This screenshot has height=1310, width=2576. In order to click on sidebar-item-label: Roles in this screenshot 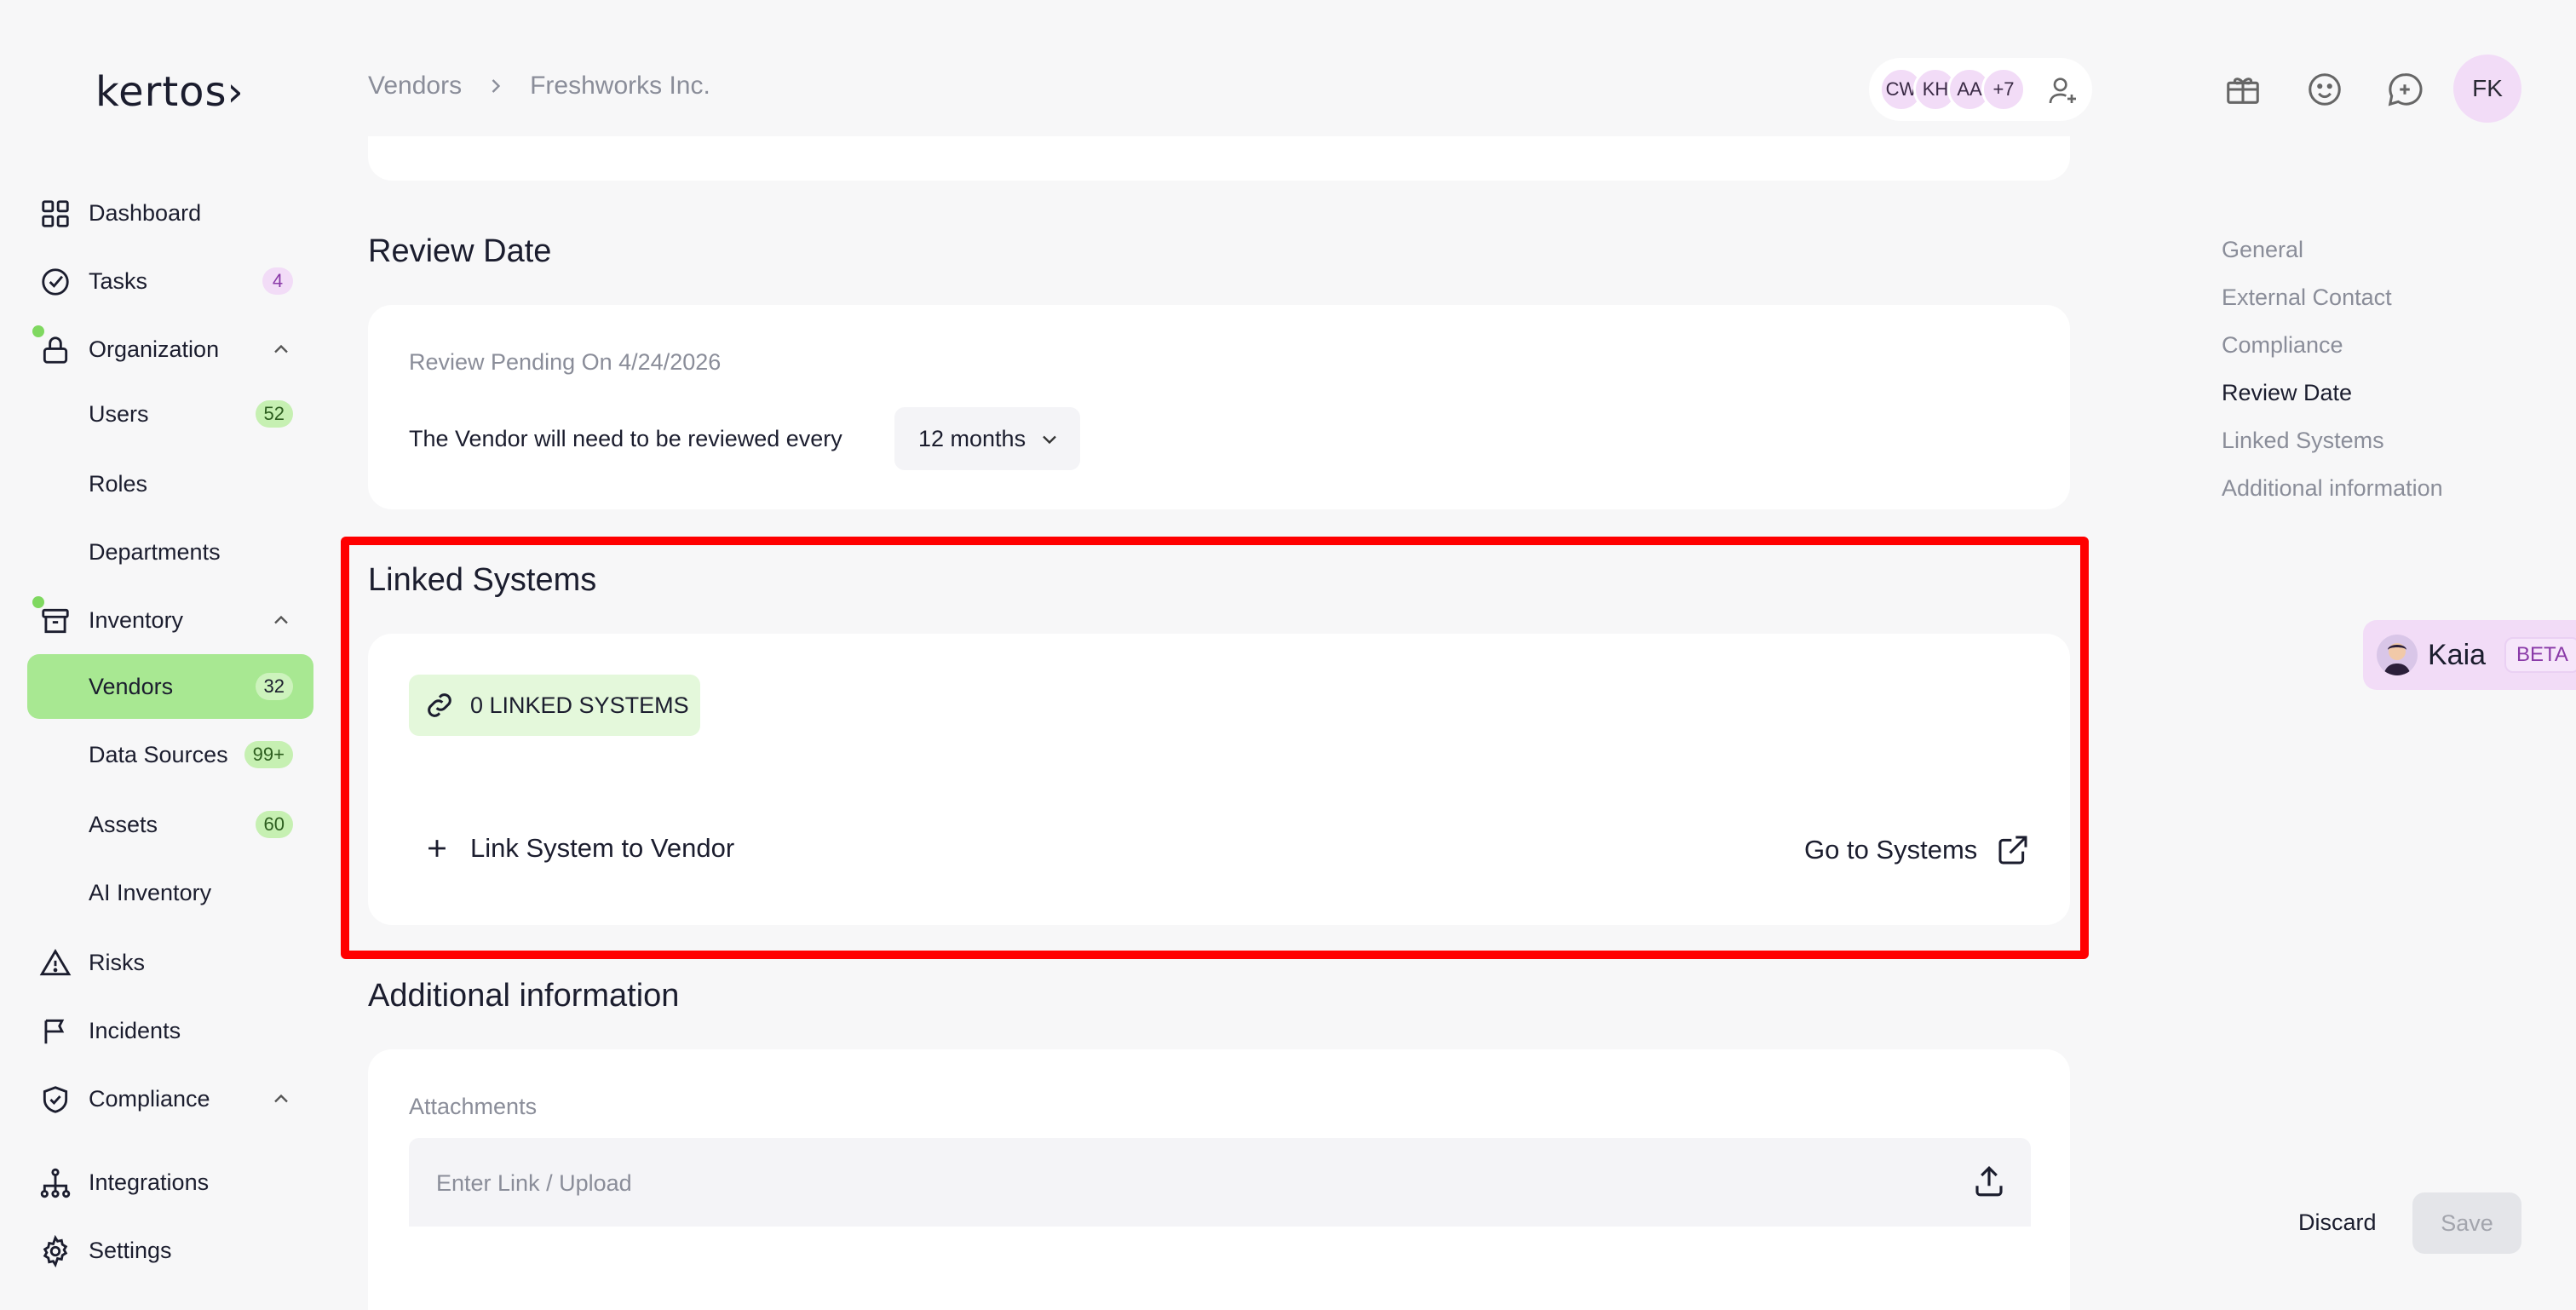, I will do `click(119, 483)`.